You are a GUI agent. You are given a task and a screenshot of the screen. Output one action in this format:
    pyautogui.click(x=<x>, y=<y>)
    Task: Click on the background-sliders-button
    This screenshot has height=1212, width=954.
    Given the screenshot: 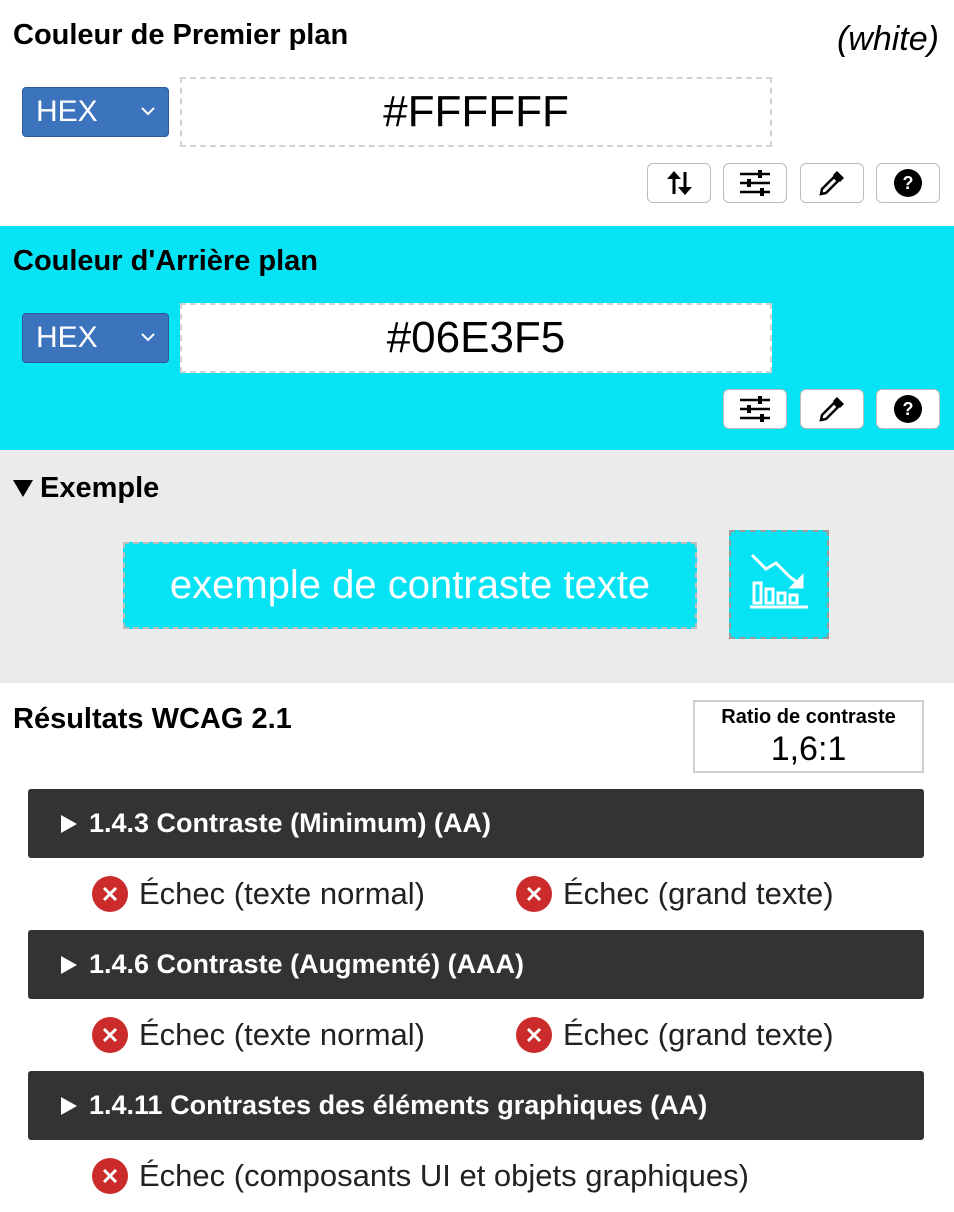 What is the action you would take?
    pyautogui.click(x=755, y=409)
    